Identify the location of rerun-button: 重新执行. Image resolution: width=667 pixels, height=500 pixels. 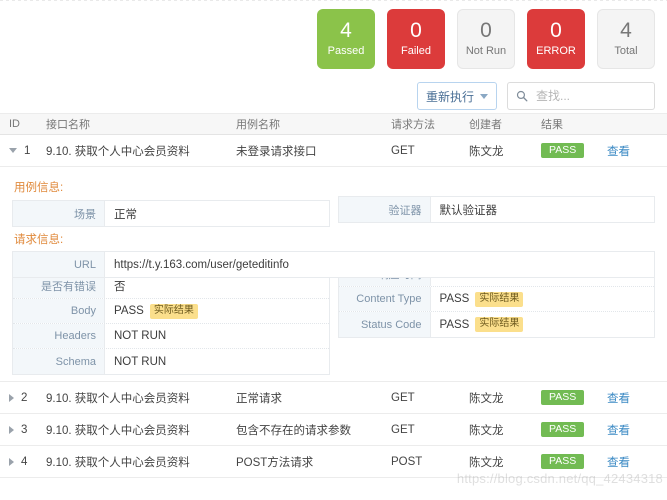
(456, 96).